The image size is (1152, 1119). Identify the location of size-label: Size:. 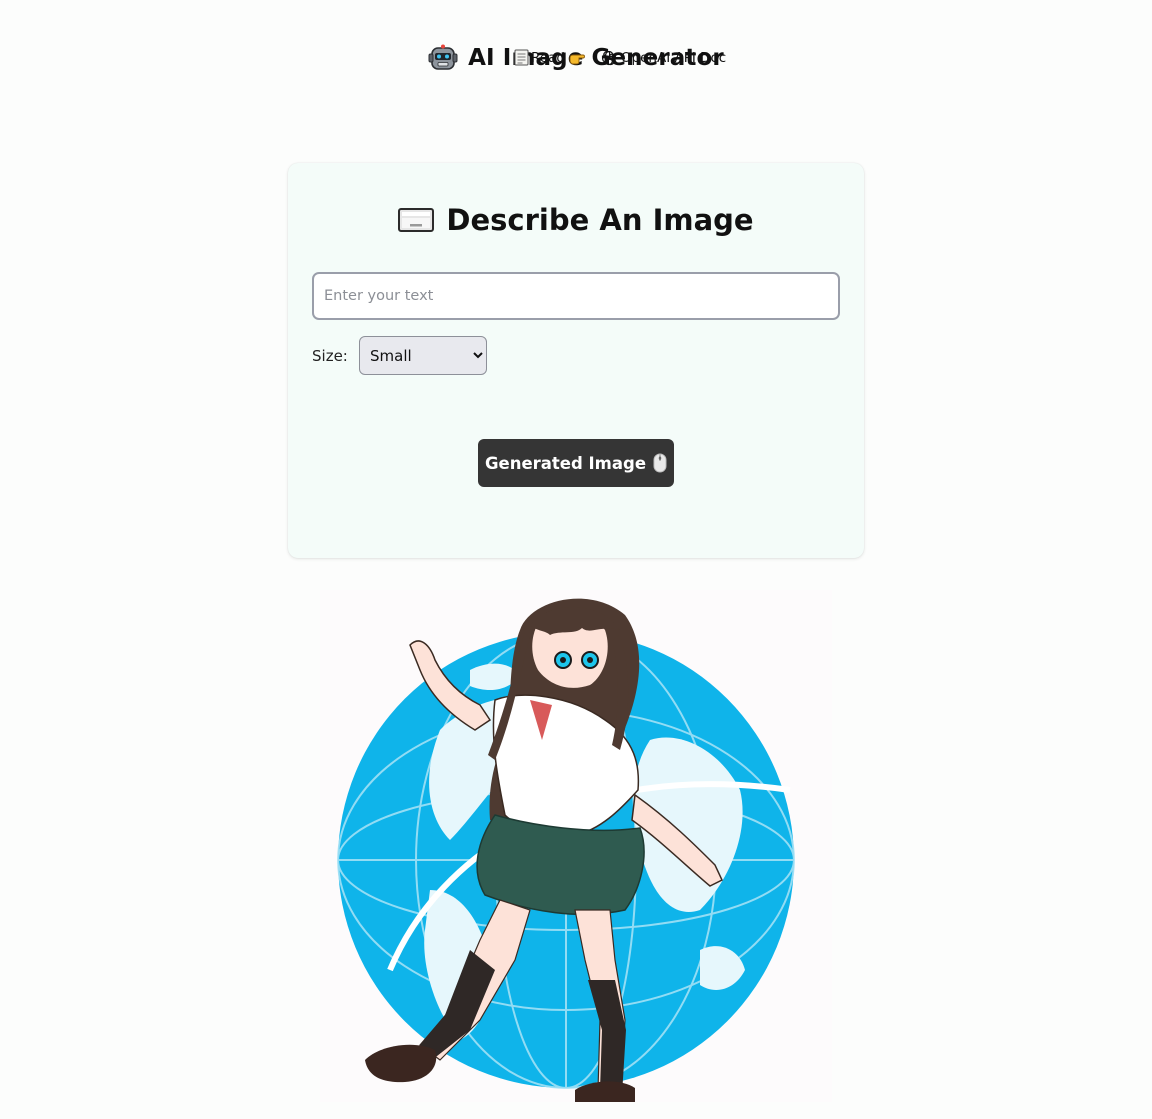
(330, 356).